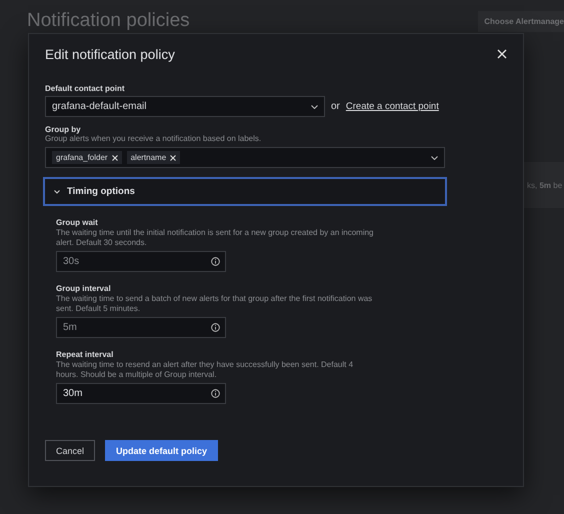 This screenshot has width=564, height=514. What do you see at coordinates (185, 106) in the screenshot?
I see `contact-point-select: grafana-default-email` at bounding box center [185, 106].